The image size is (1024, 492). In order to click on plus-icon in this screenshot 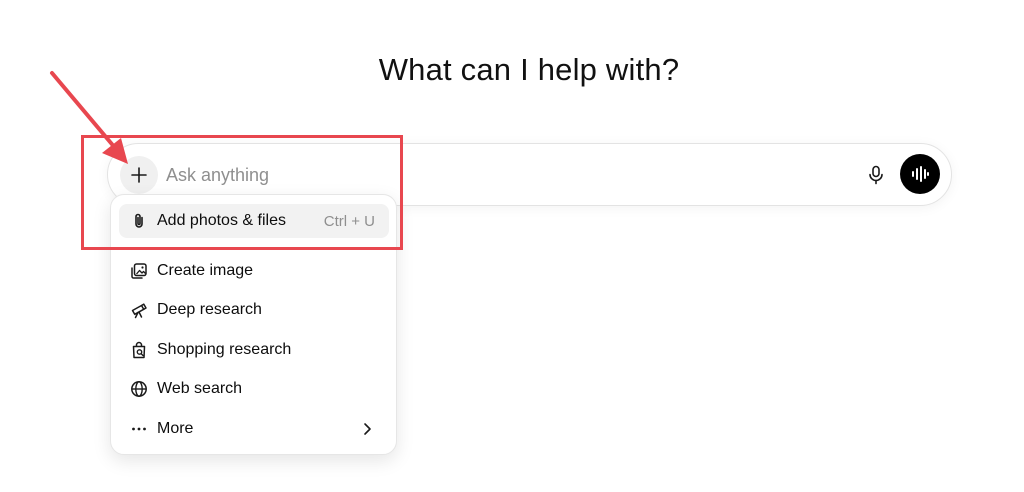, I will do `click(139, 175)`.